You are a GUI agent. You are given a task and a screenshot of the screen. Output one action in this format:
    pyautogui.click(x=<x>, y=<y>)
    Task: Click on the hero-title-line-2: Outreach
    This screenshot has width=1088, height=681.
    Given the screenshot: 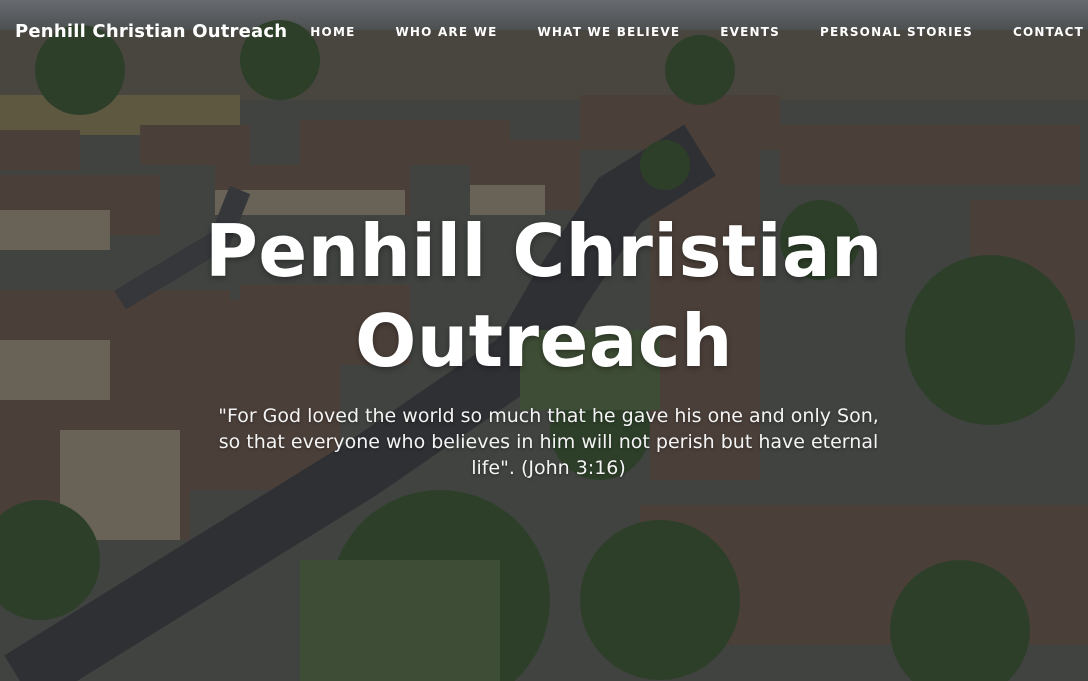 What is the action you would take?
    pyautogui.click(x=544, y=341)
    